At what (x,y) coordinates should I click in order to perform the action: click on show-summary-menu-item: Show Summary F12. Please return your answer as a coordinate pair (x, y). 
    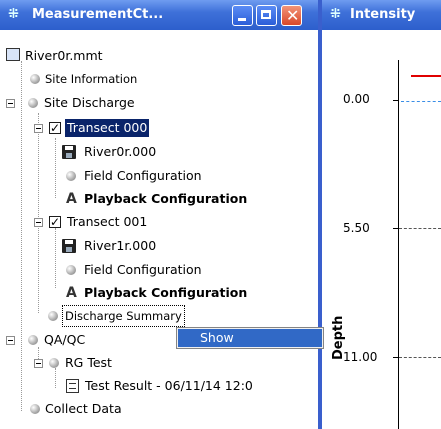
    Looking at the image, I should click on (250, 346).